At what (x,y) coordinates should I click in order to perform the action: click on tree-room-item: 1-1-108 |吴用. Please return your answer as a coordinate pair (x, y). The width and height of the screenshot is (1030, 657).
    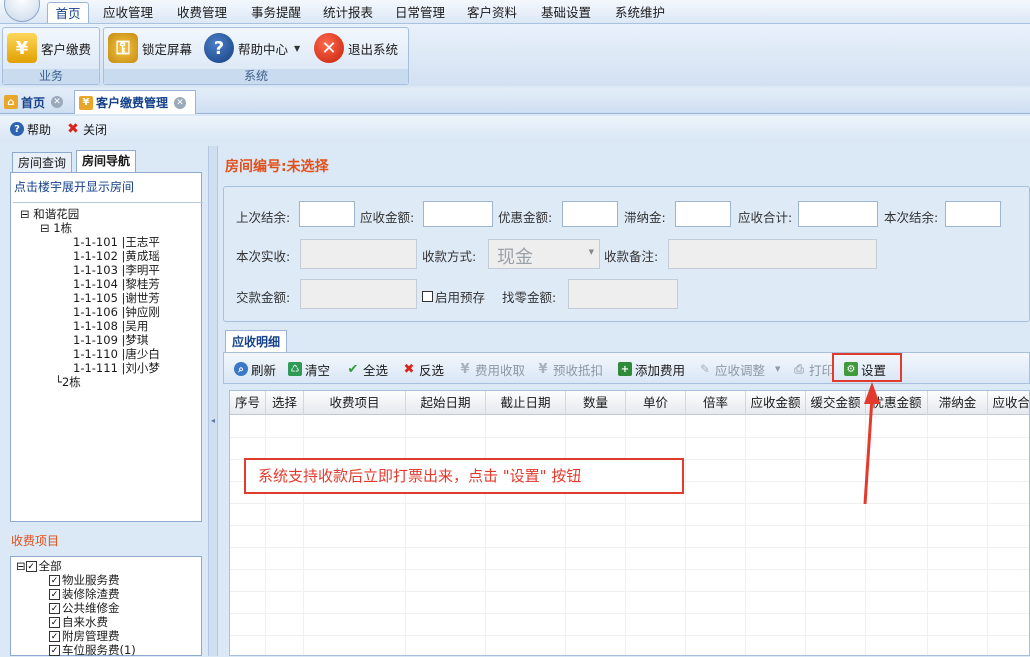
    Looking at the image, I should click on (110, 326).